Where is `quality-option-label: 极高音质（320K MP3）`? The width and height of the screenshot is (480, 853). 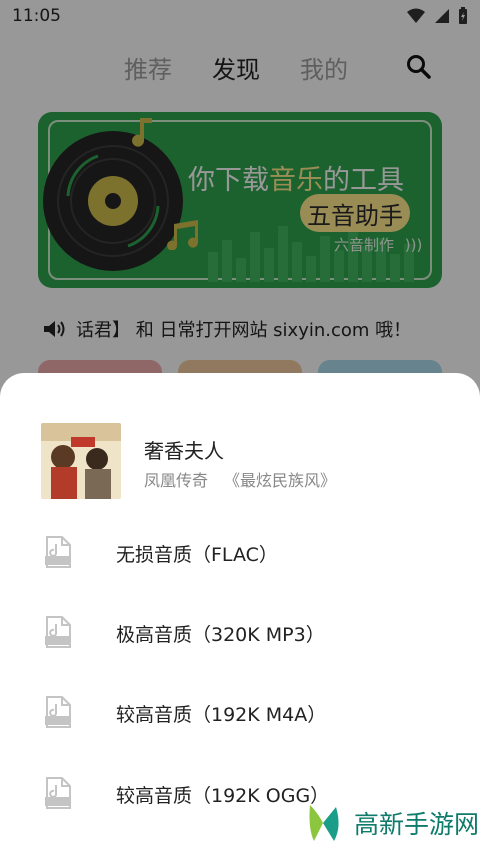 quality-option-label: 极高音质（320K MP3） is located at coordinates (220, 635).